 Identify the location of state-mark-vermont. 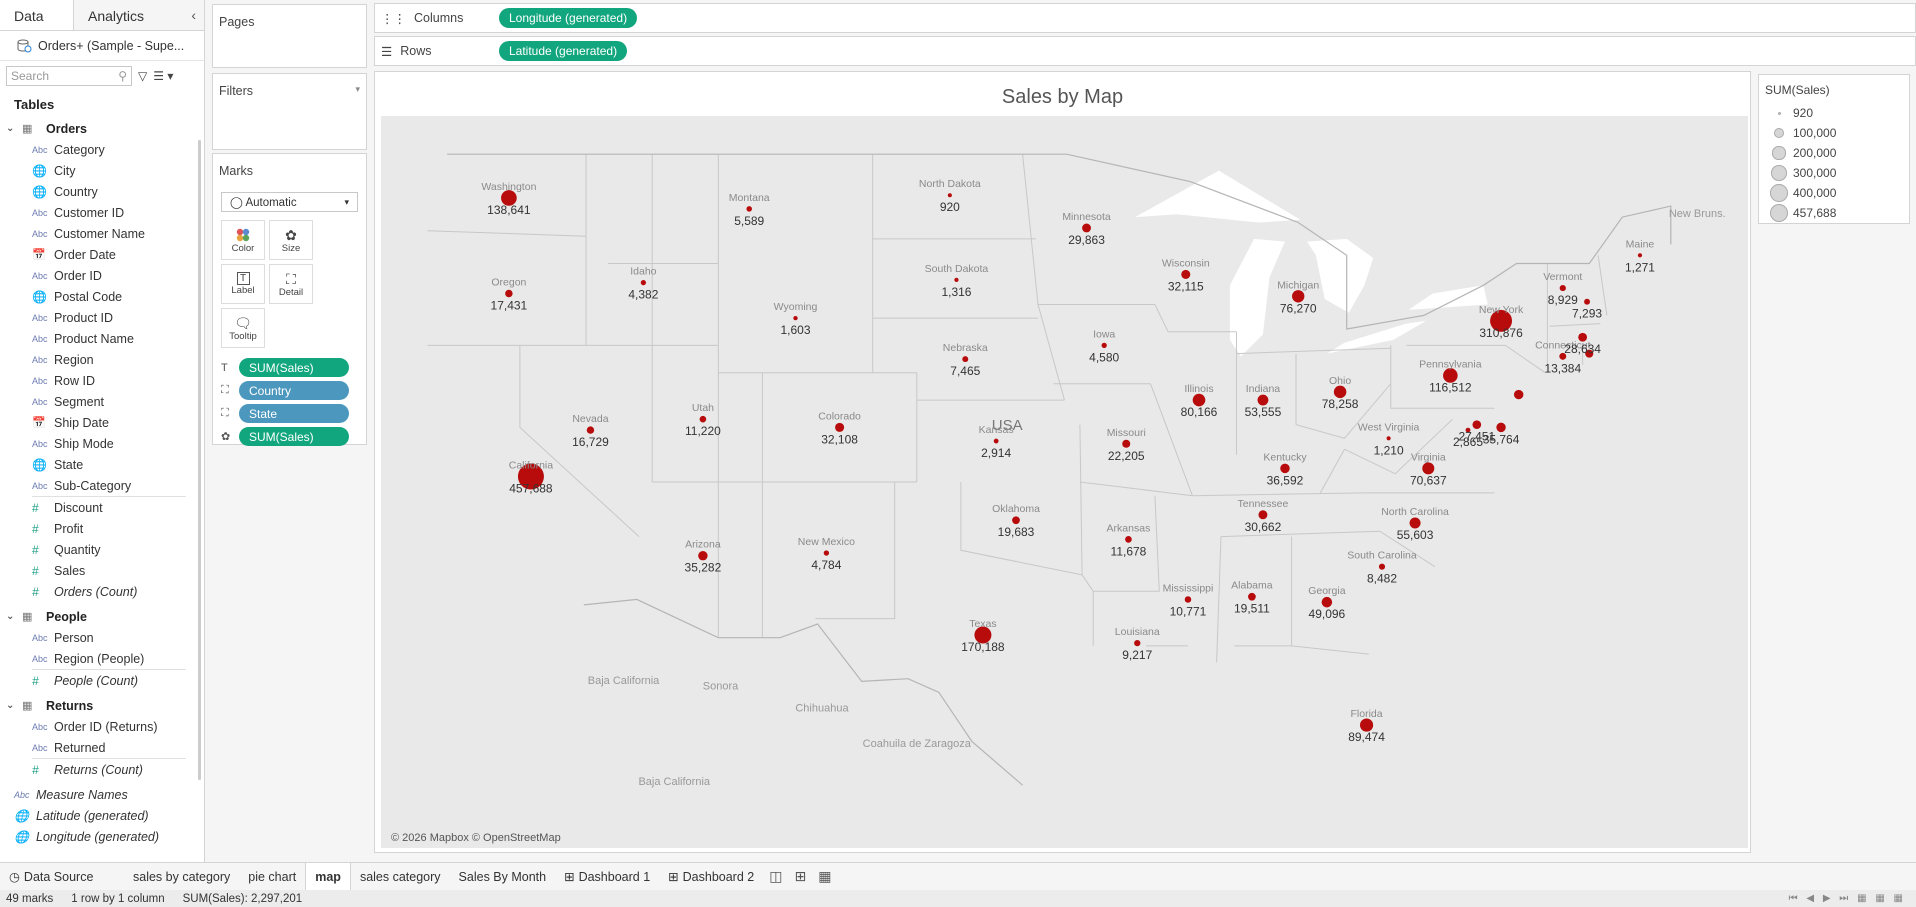
(1562, 288).